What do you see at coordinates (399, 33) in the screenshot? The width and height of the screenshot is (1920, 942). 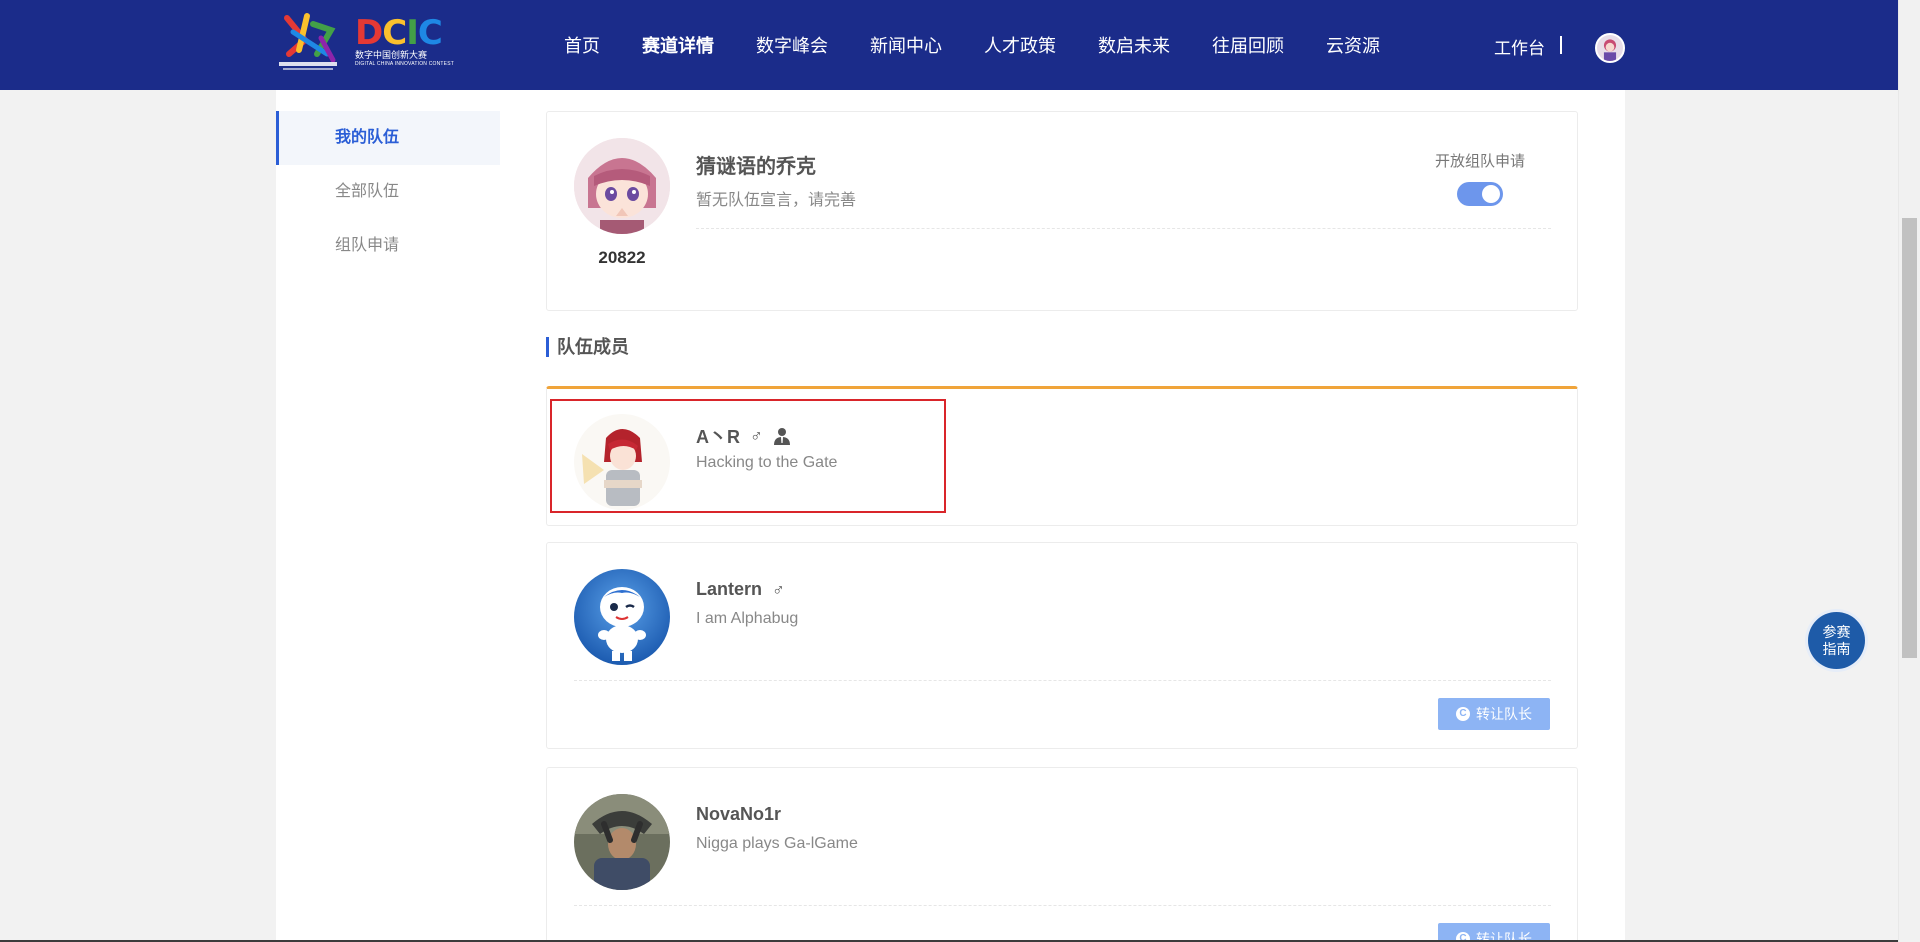 I see `dcic-letters: DCIC` at bounding box center [399, 33].